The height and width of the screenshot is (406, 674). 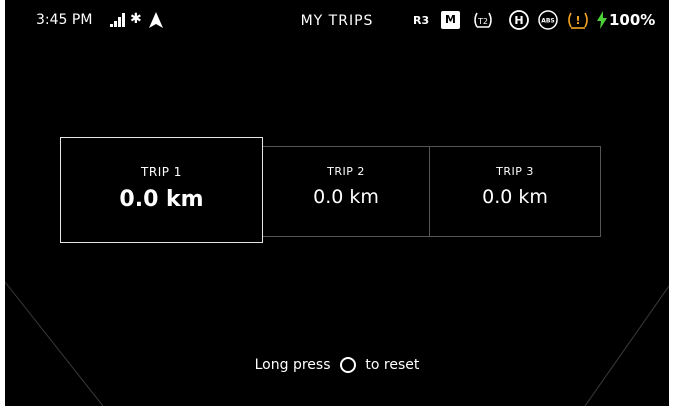 What do you see at coordinates (337, 365) in the screenshot?
I see `reset-hint: Long press to reset` at bounding box center [337, 365].